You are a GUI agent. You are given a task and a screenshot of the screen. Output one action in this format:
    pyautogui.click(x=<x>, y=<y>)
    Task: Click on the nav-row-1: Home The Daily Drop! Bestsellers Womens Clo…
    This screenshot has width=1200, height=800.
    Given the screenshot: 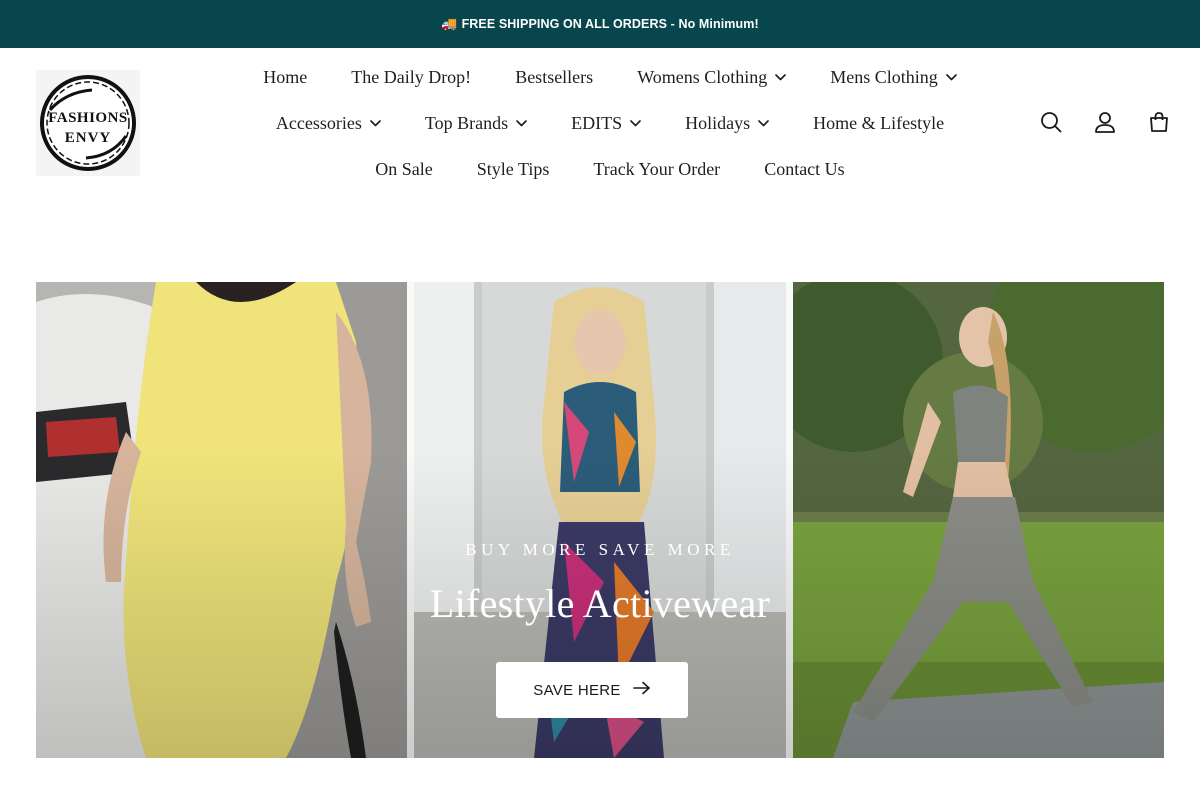 What is the action you would take?
    pyautogui.click(x=610, y=77)
    